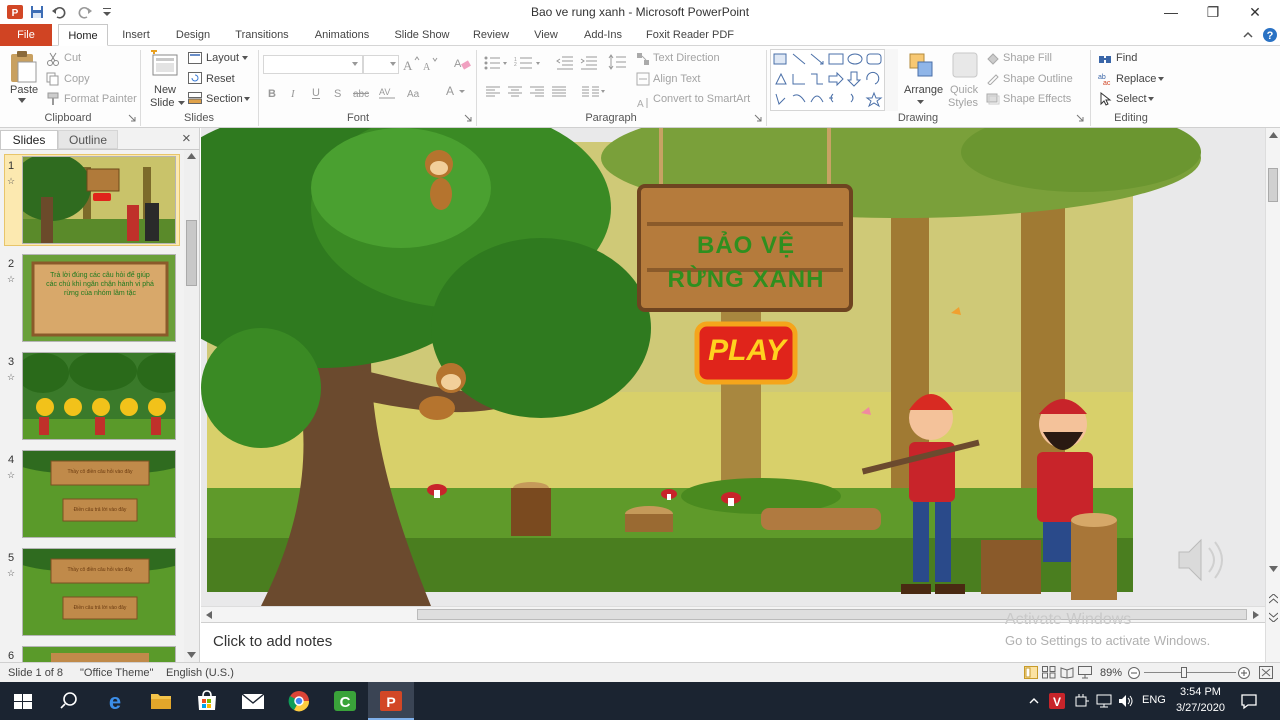  What do you see at coordinates (1273, 599) in the screenshot?
I see `previous-slide-icon` at bounding box center [1273, 599].